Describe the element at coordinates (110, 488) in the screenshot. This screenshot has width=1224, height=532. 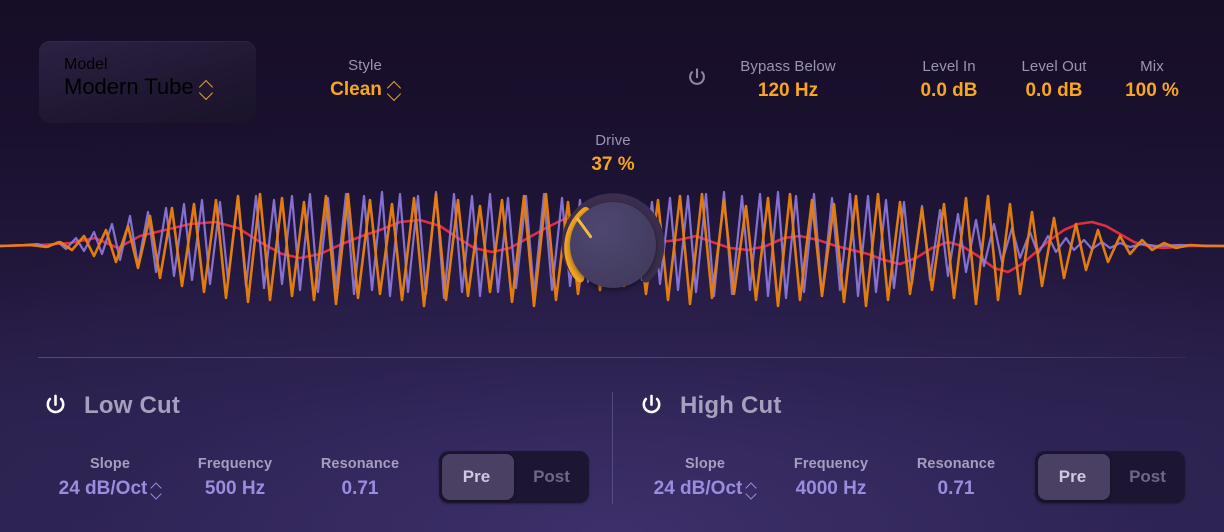
I see `low-cut-slope-value: 24 dB/Oct` at that location.